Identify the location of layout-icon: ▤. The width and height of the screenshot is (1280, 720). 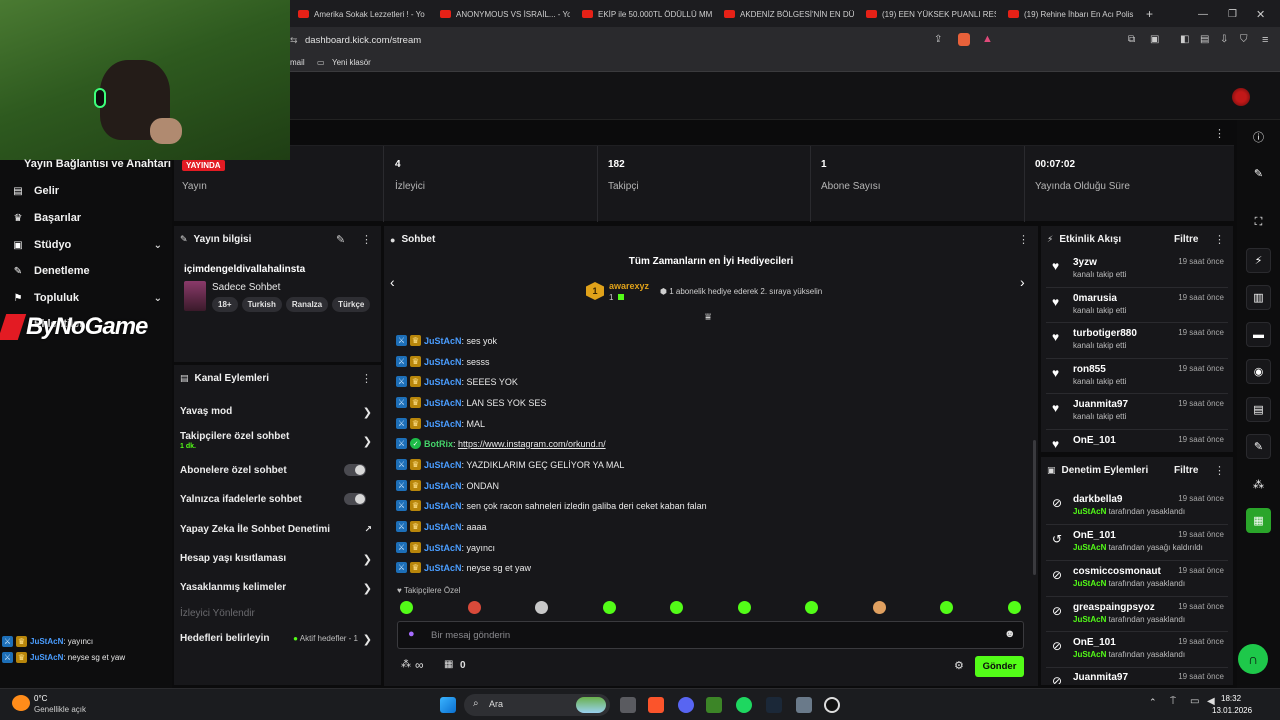
(1258, 409).